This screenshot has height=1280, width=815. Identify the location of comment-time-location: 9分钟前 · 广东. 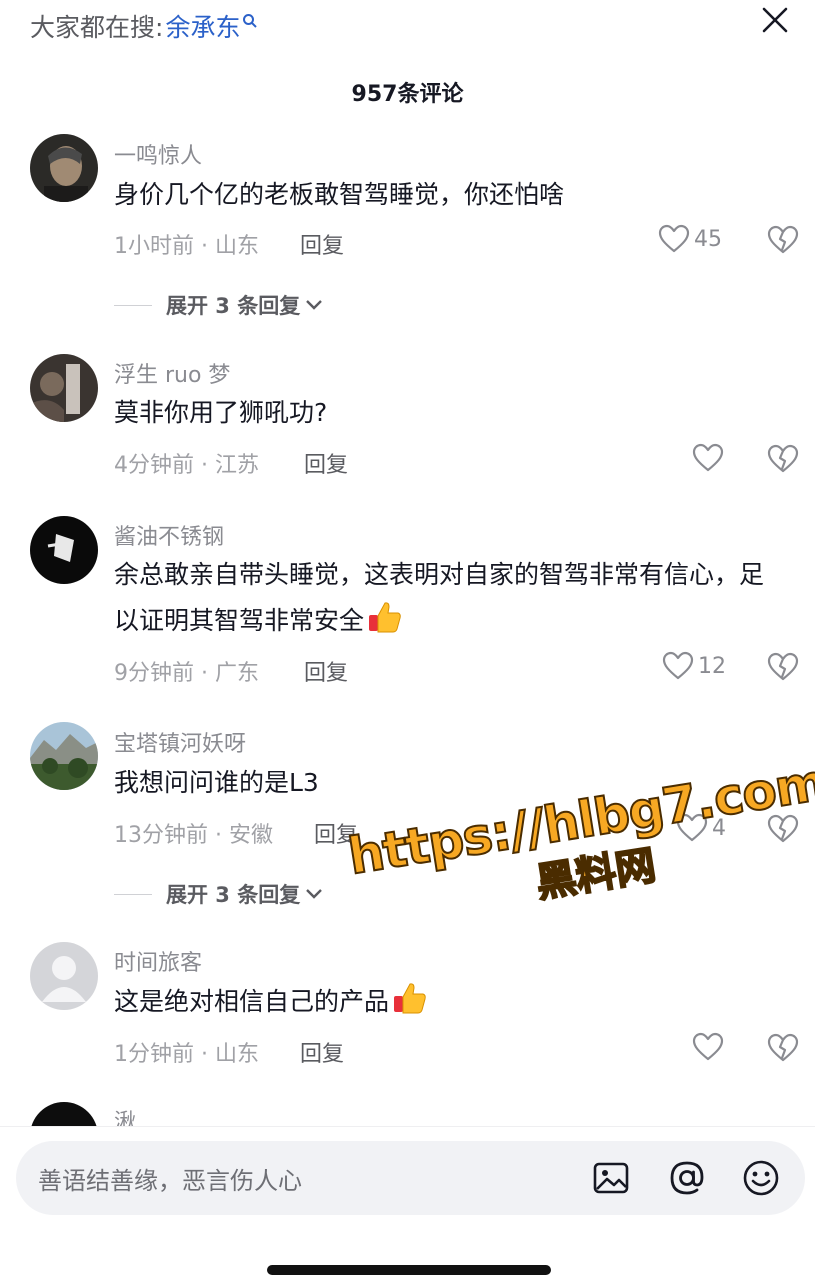
(186, 673).